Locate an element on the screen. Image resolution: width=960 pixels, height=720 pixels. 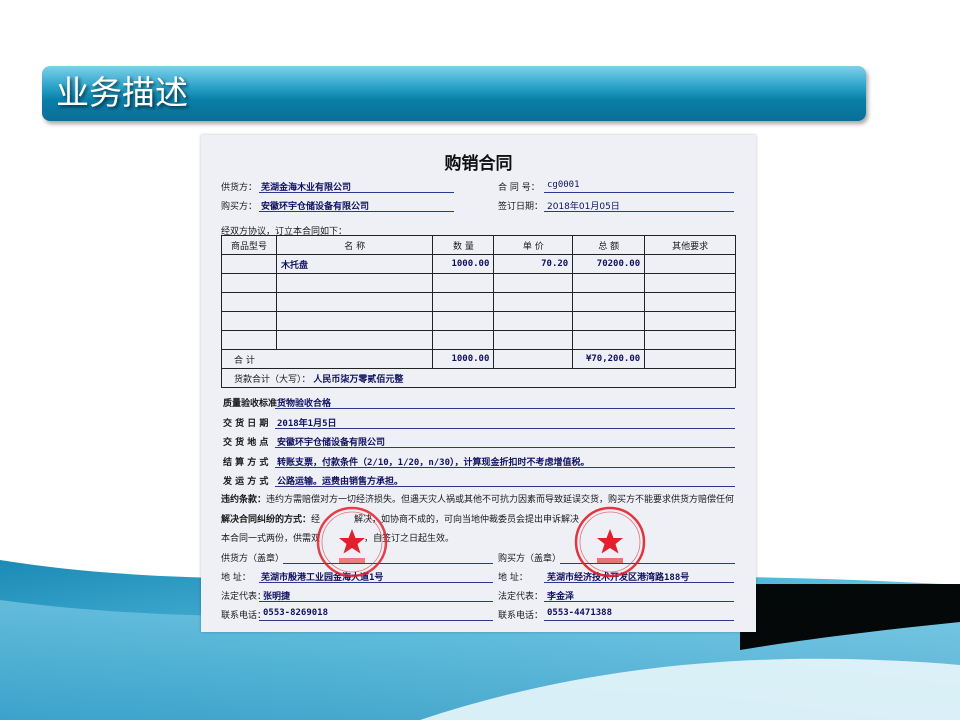
cell-name: 木托盘 is located at coordinates (354, 264).